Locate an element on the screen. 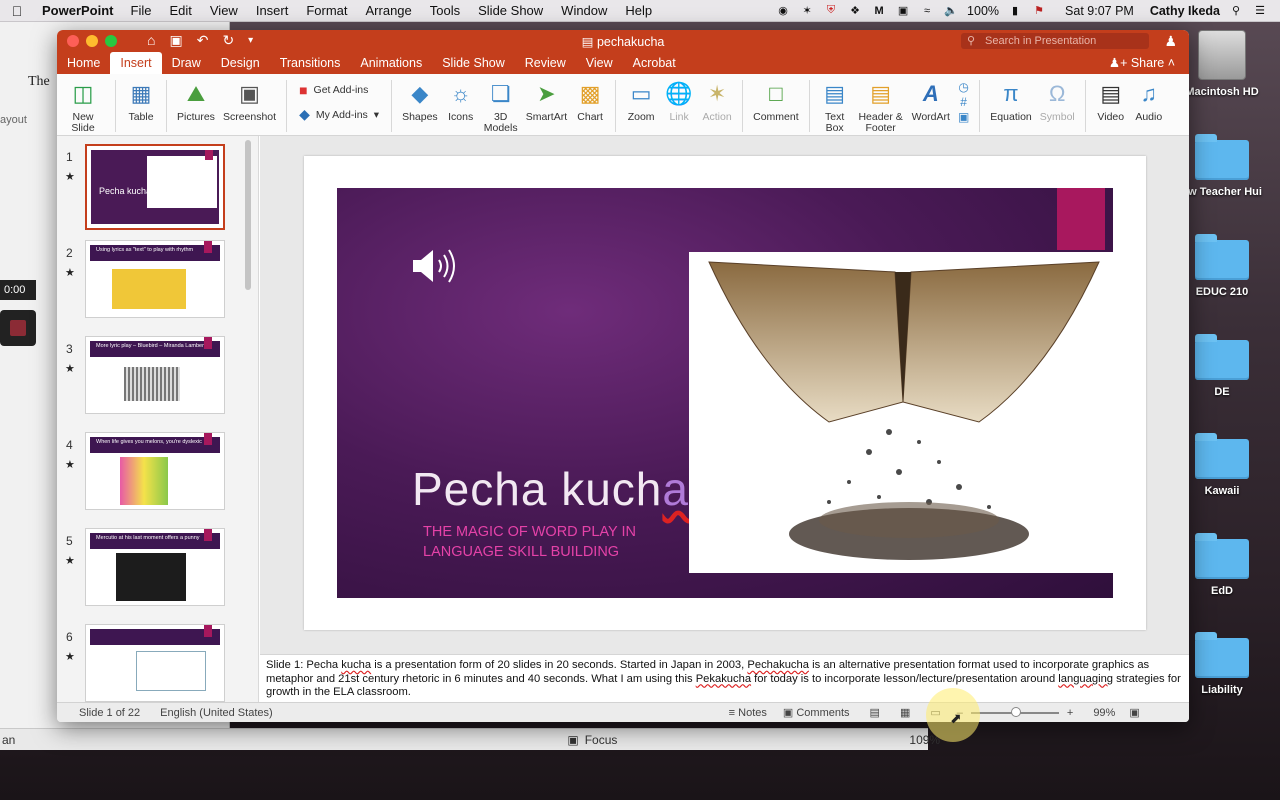 The width and height of the screenshot is (1280, 800). action-button: ✶ Action is located at coordinates (717, 100).